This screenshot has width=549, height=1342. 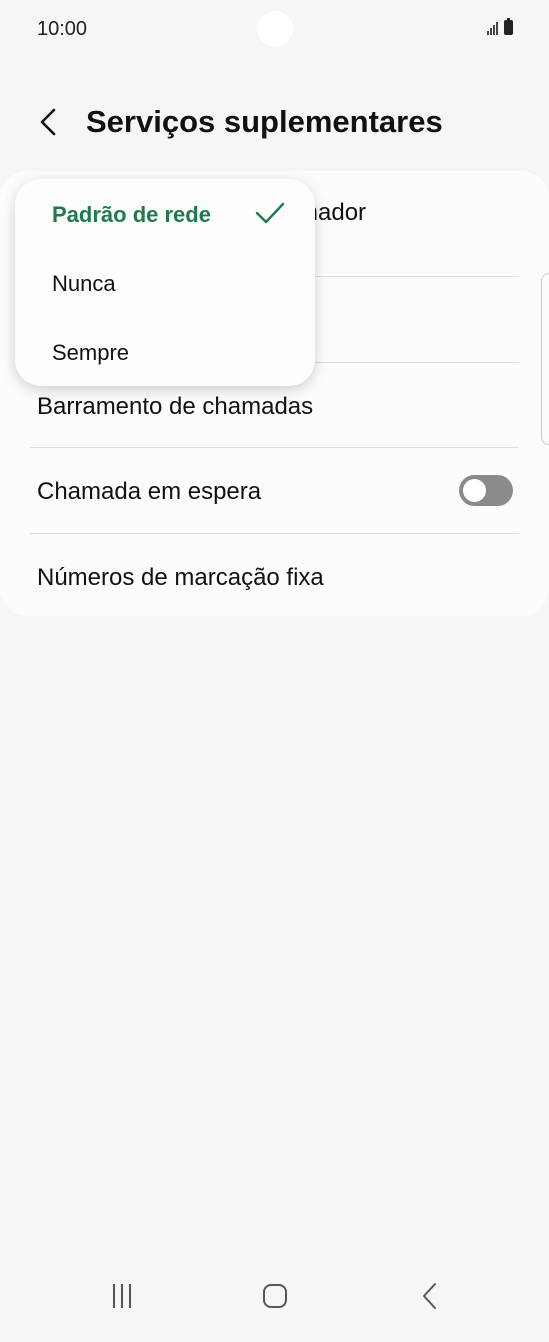 What do you see at coordinates (264, 121) in the screenshot?
I see `page-title: Serviços suplementares` at bounding box center [264, 121].